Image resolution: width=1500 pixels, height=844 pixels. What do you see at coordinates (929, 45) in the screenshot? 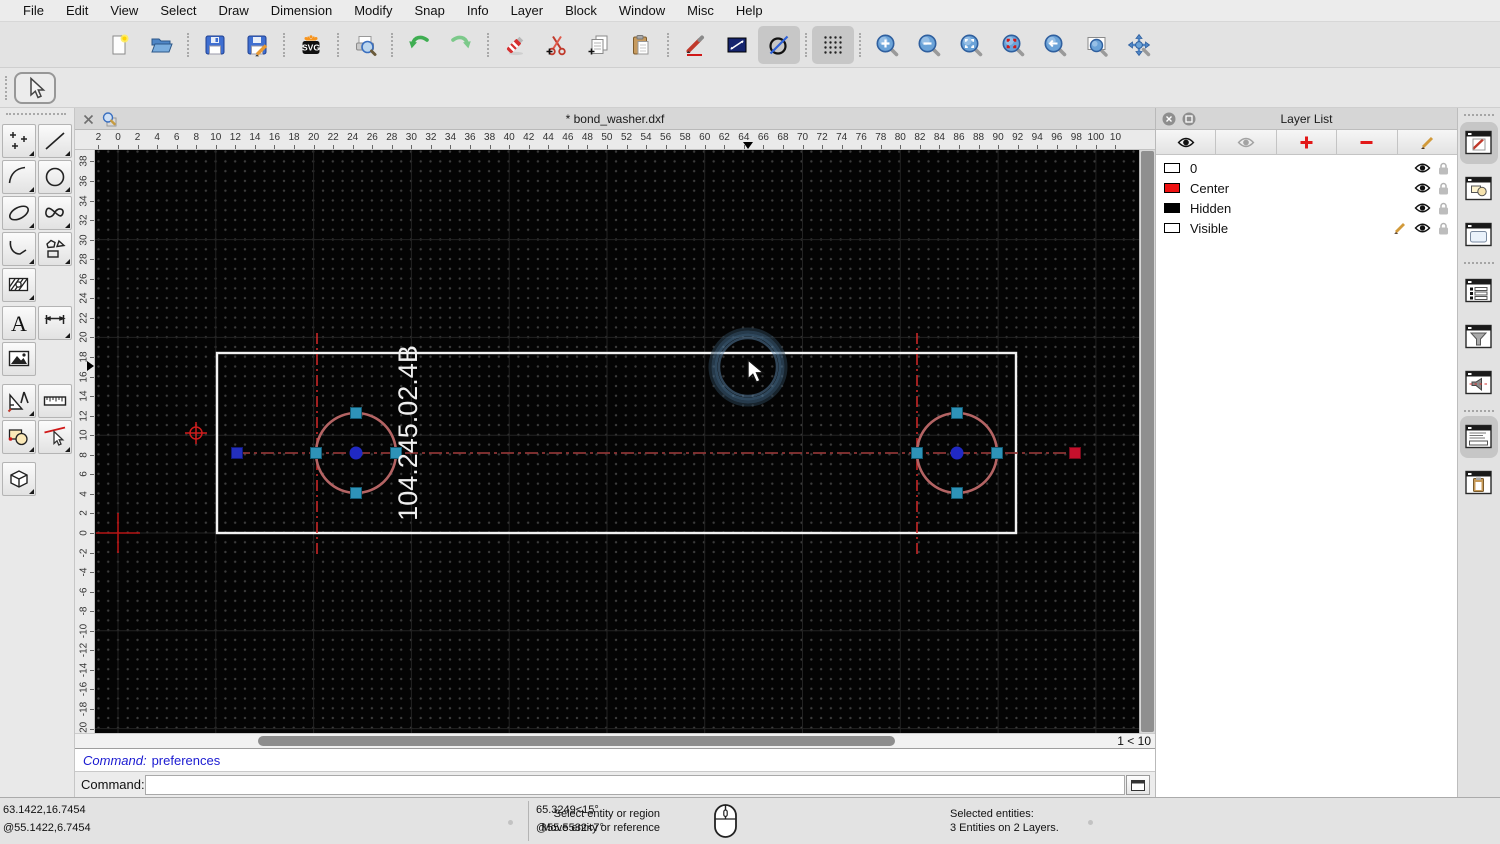
I see `zoom-out-button` at bounding box center [929, 45].